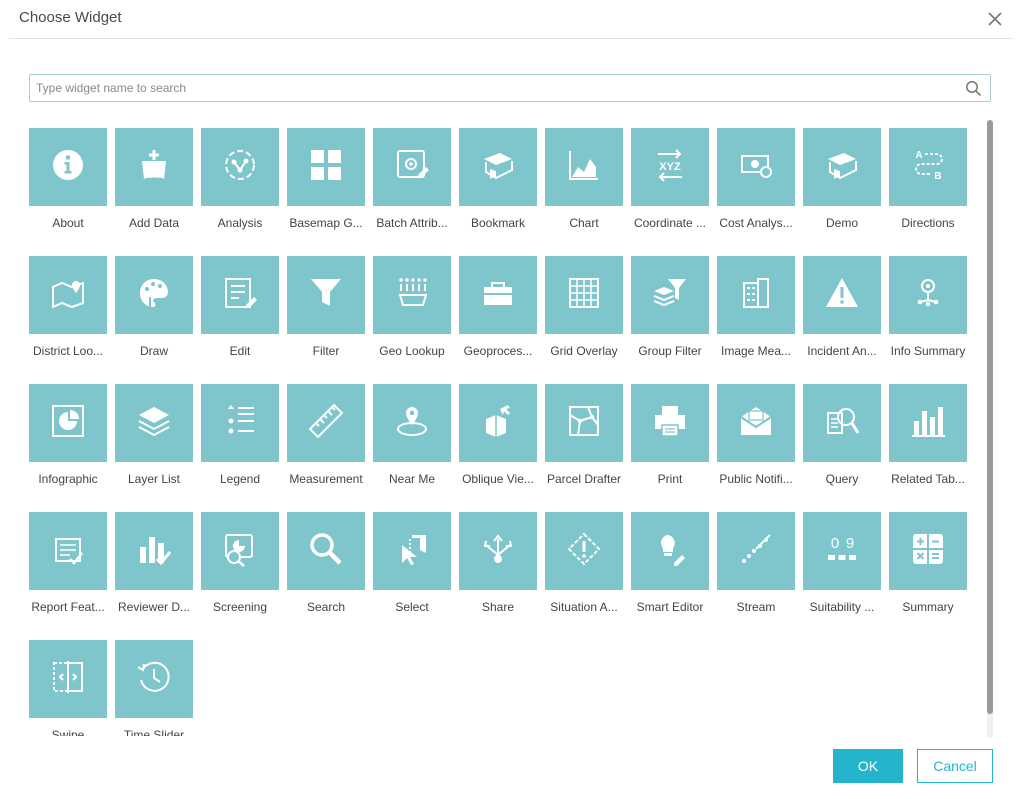 This screenshot has width=1019, height=799. I want to click on widget-item: About, so click(68, 179).